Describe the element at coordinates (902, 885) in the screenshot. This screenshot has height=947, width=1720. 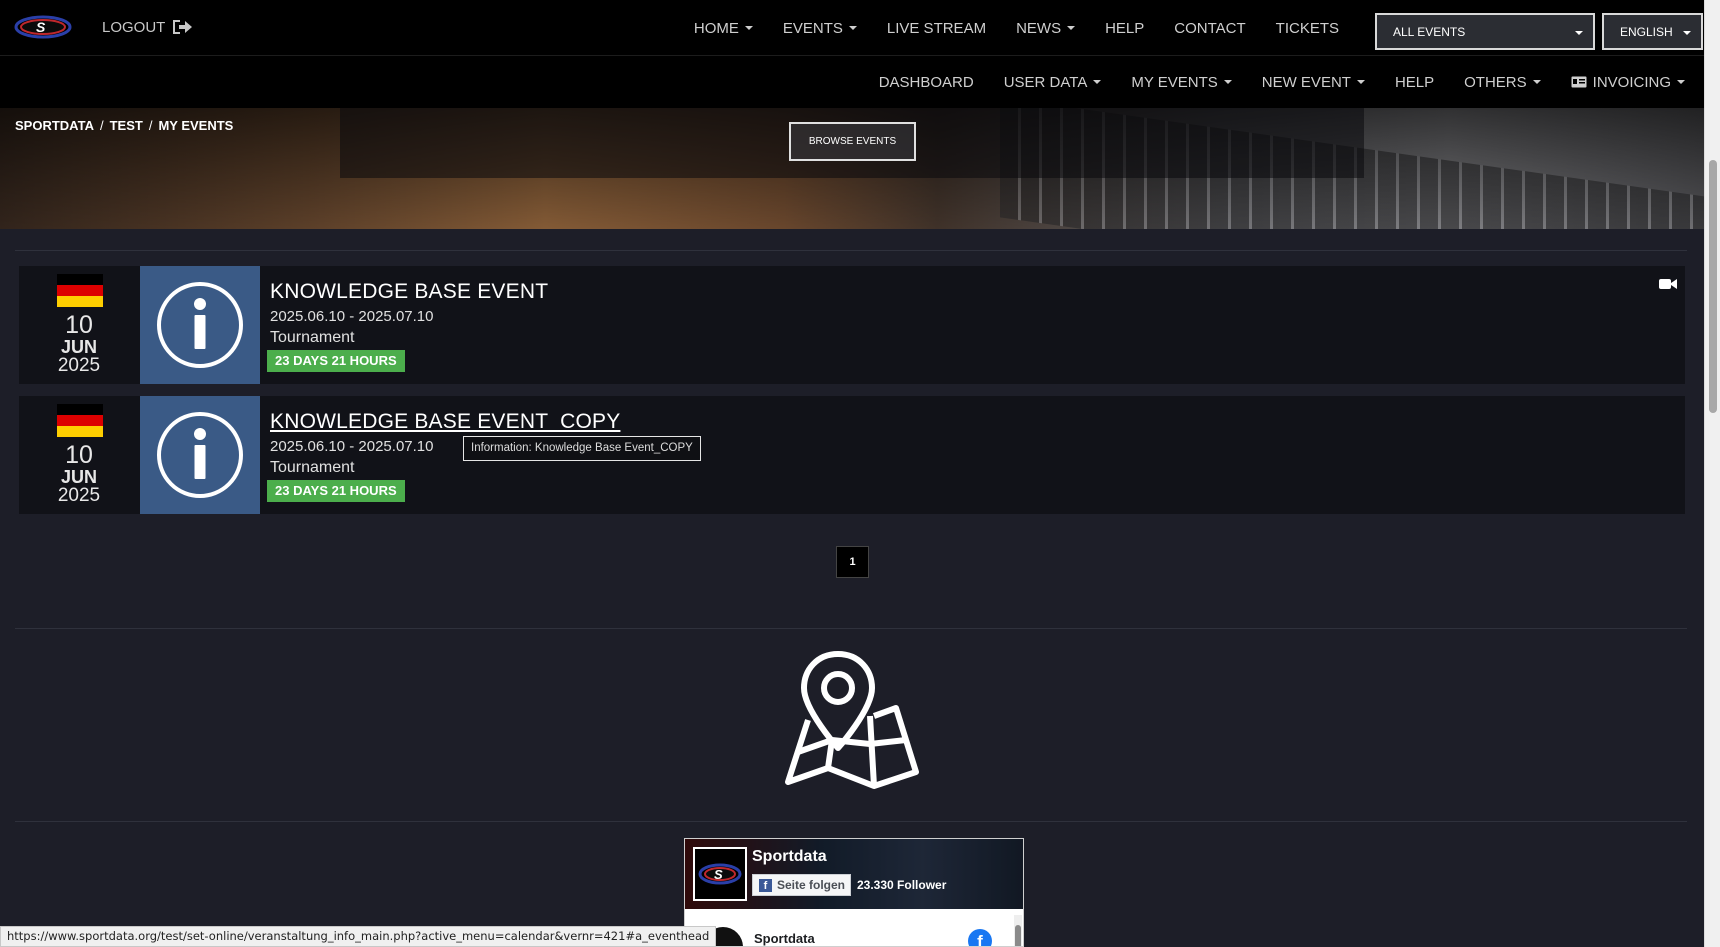
I see `facebook-follower-count: 23.330 Follower` at that location.